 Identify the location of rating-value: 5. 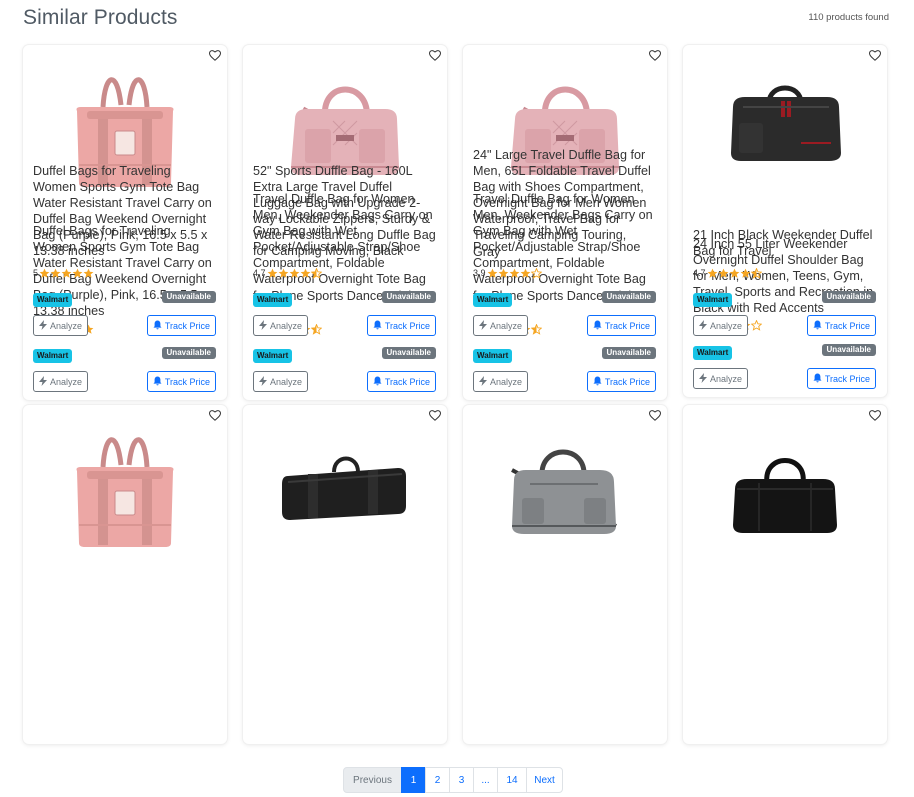
(36, 273).